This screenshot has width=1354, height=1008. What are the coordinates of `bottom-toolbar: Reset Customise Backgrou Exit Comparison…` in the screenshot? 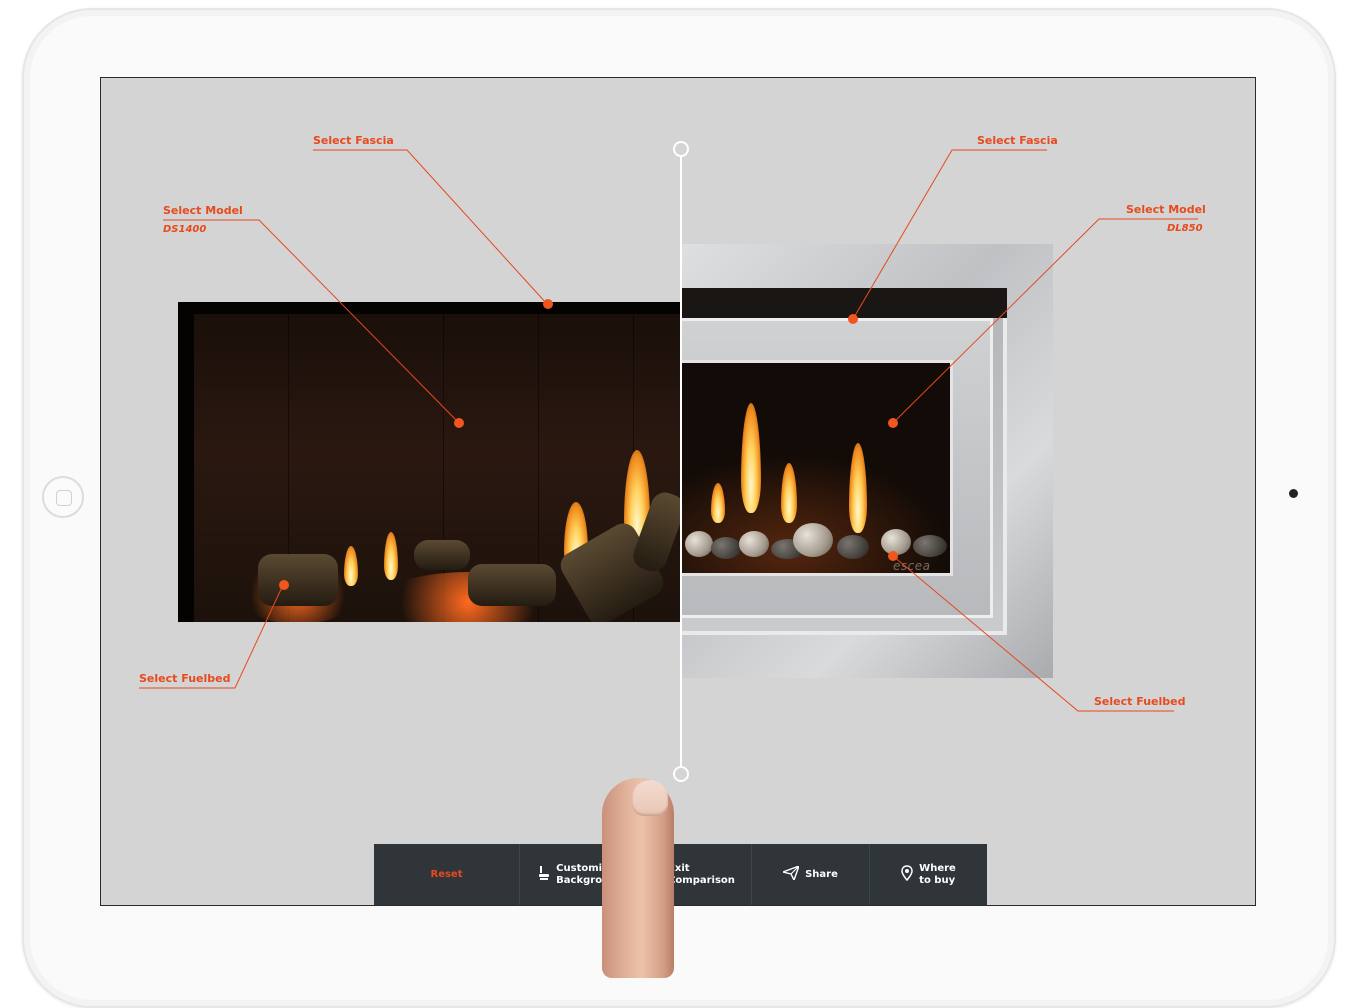 It's located at (680, 874).